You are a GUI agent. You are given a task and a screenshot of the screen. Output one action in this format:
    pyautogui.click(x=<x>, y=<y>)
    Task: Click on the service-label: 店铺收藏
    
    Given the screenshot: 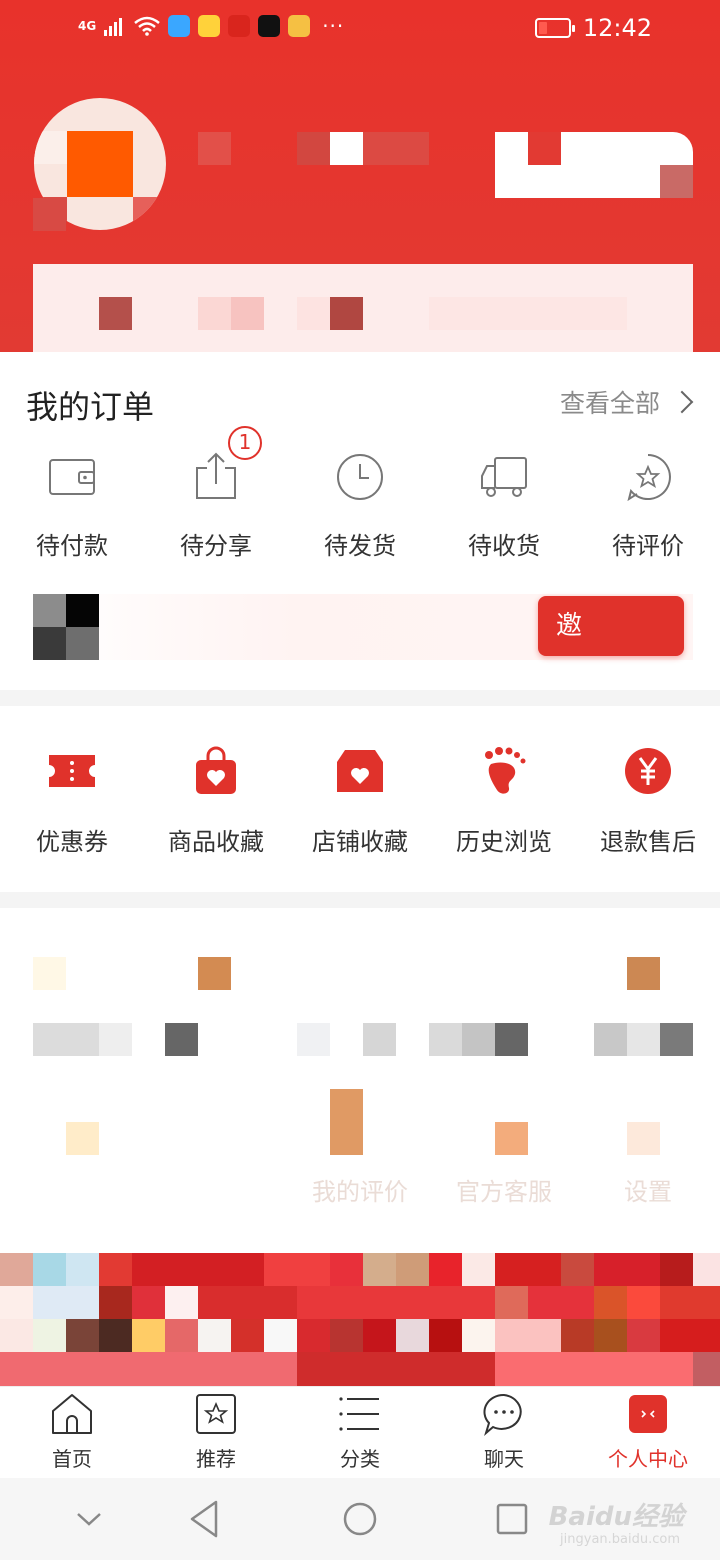 What is the action you would take?
    pyautogui.click(x=360, y=842)
    